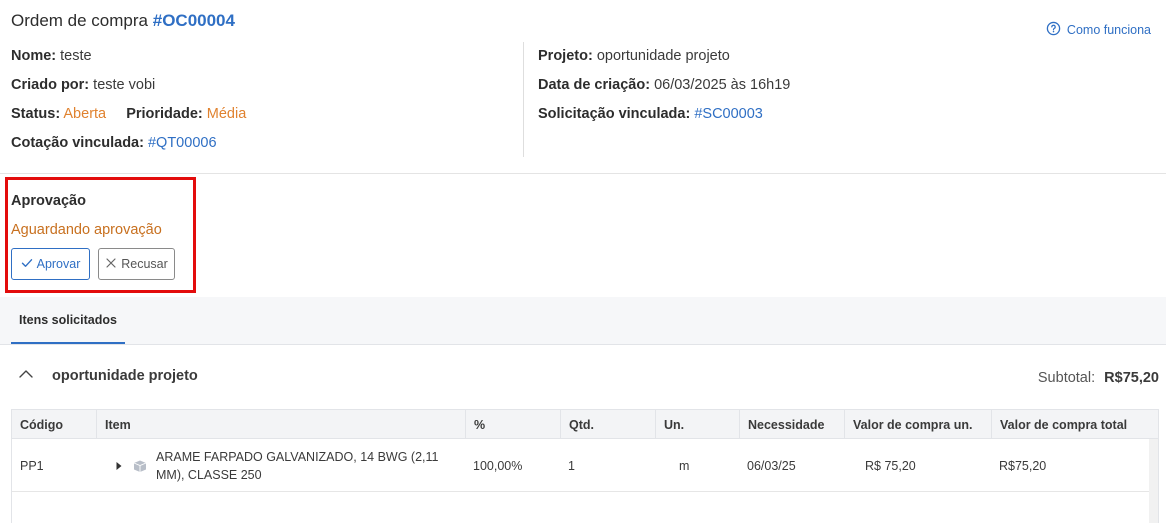 This screenshot has height=523, width=1166. What do you see at coordinates (583, 321) in the screenshot?
I see `tabs-bar: Itens solicitados` at bounding box center [583, 321].